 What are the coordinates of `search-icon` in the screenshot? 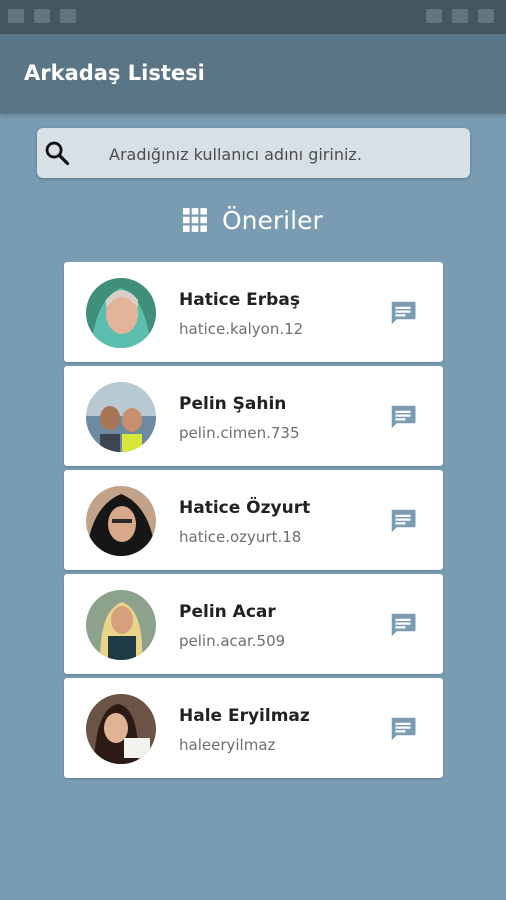 It's located at (57, 153).